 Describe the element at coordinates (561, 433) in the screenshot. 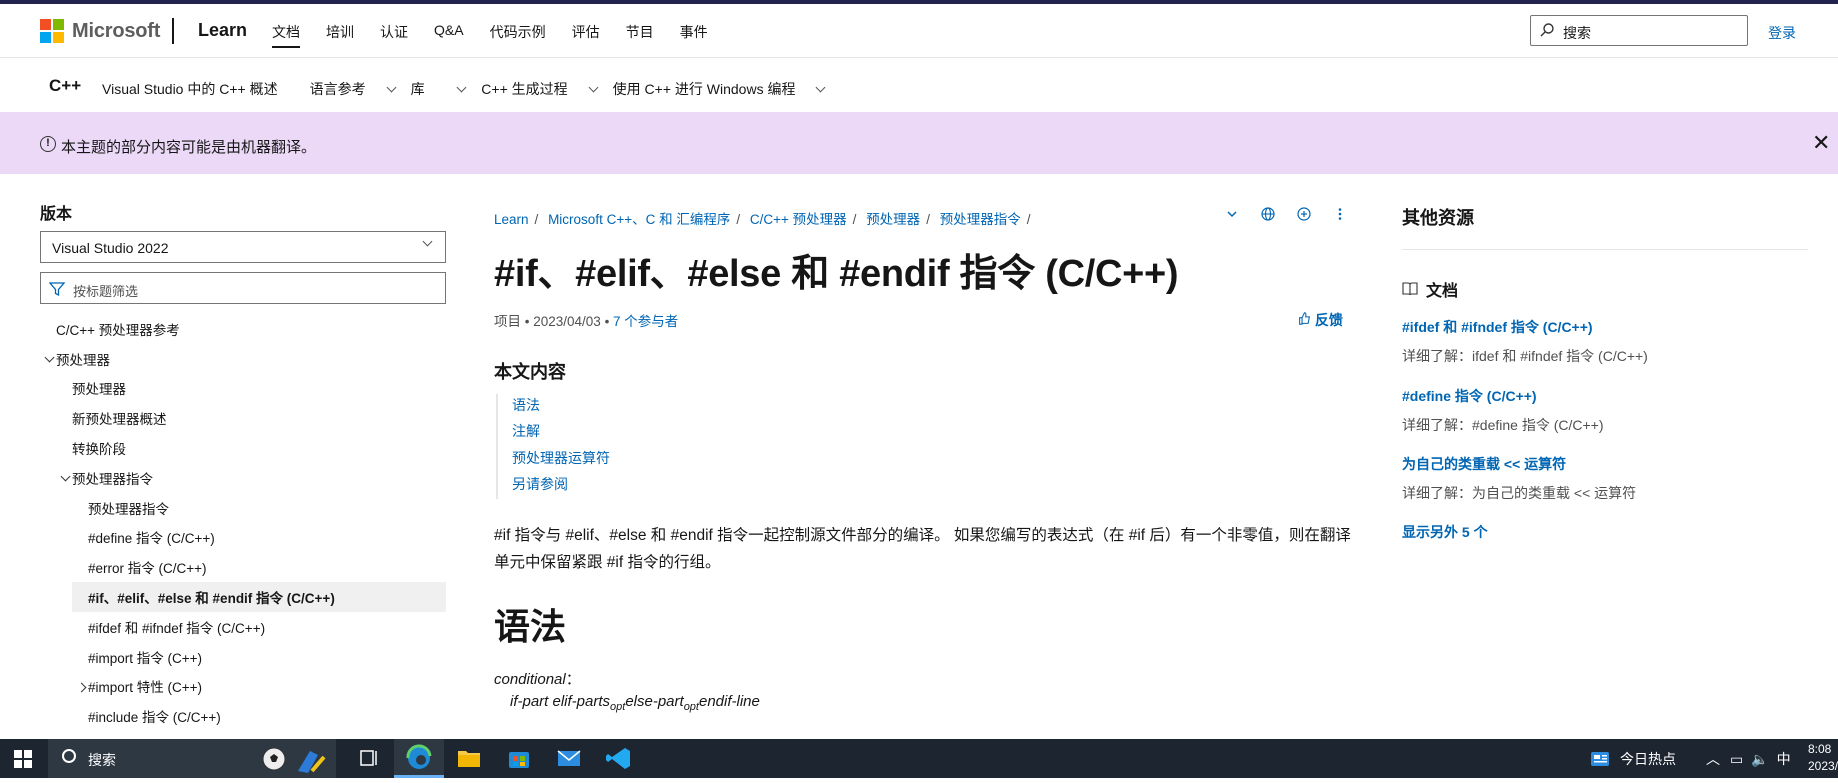

I see `in-article-link: 注解` at that location.